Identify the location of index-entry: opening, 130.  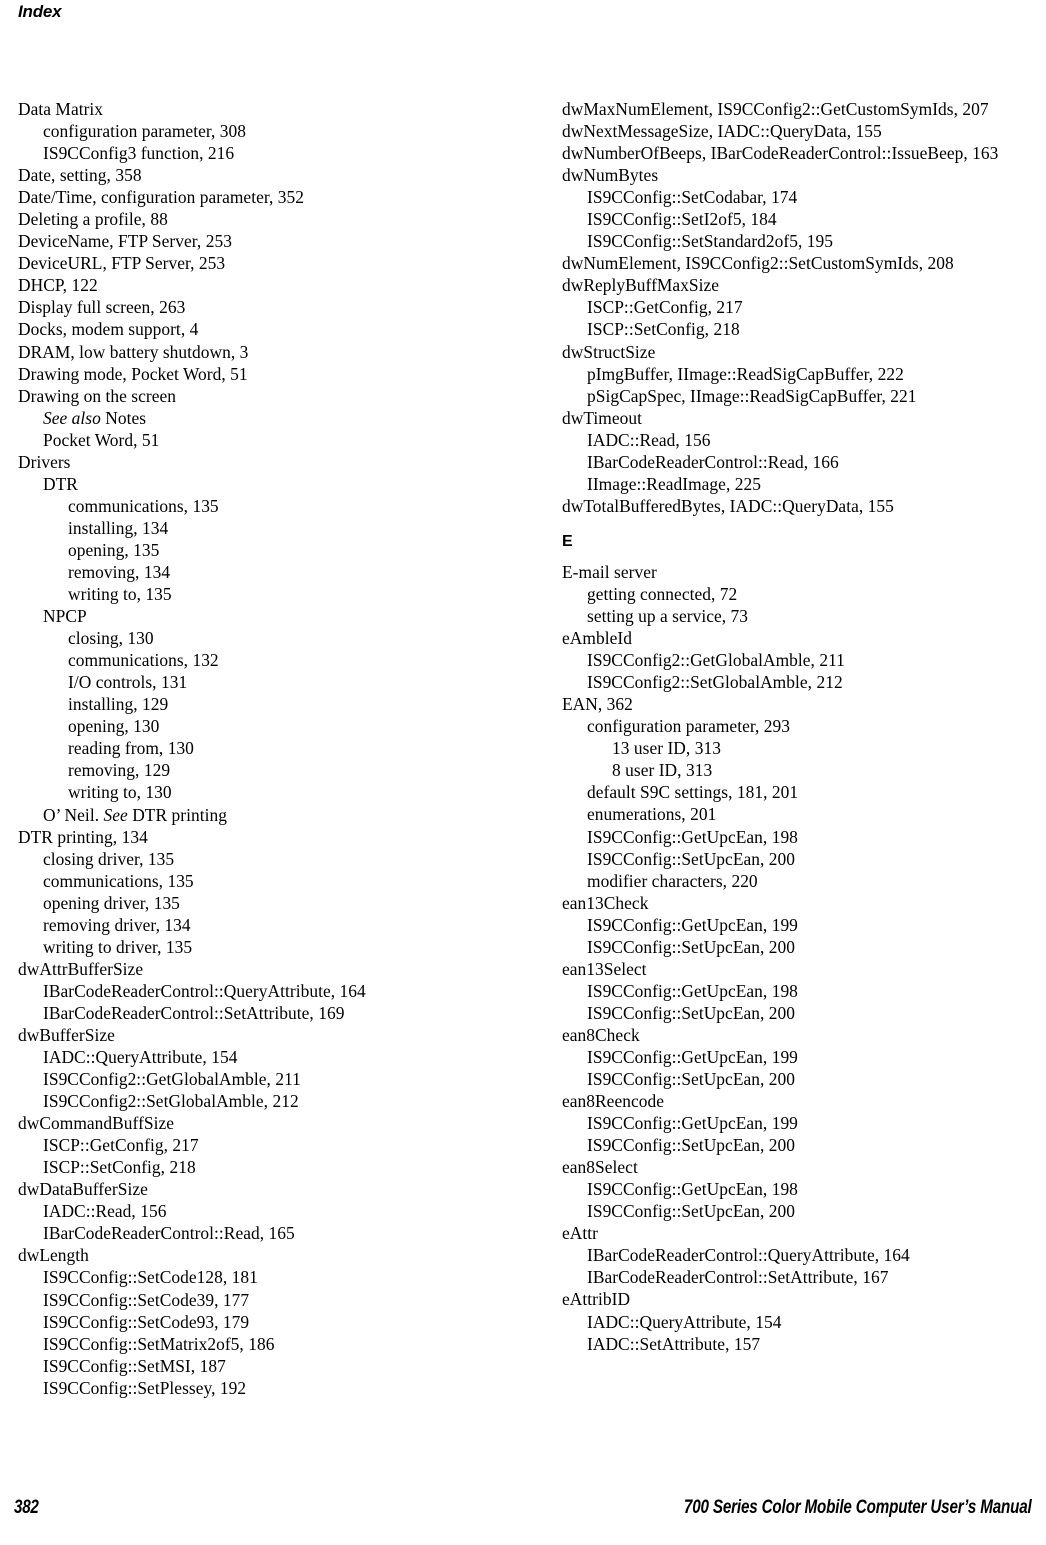
(114, 726).